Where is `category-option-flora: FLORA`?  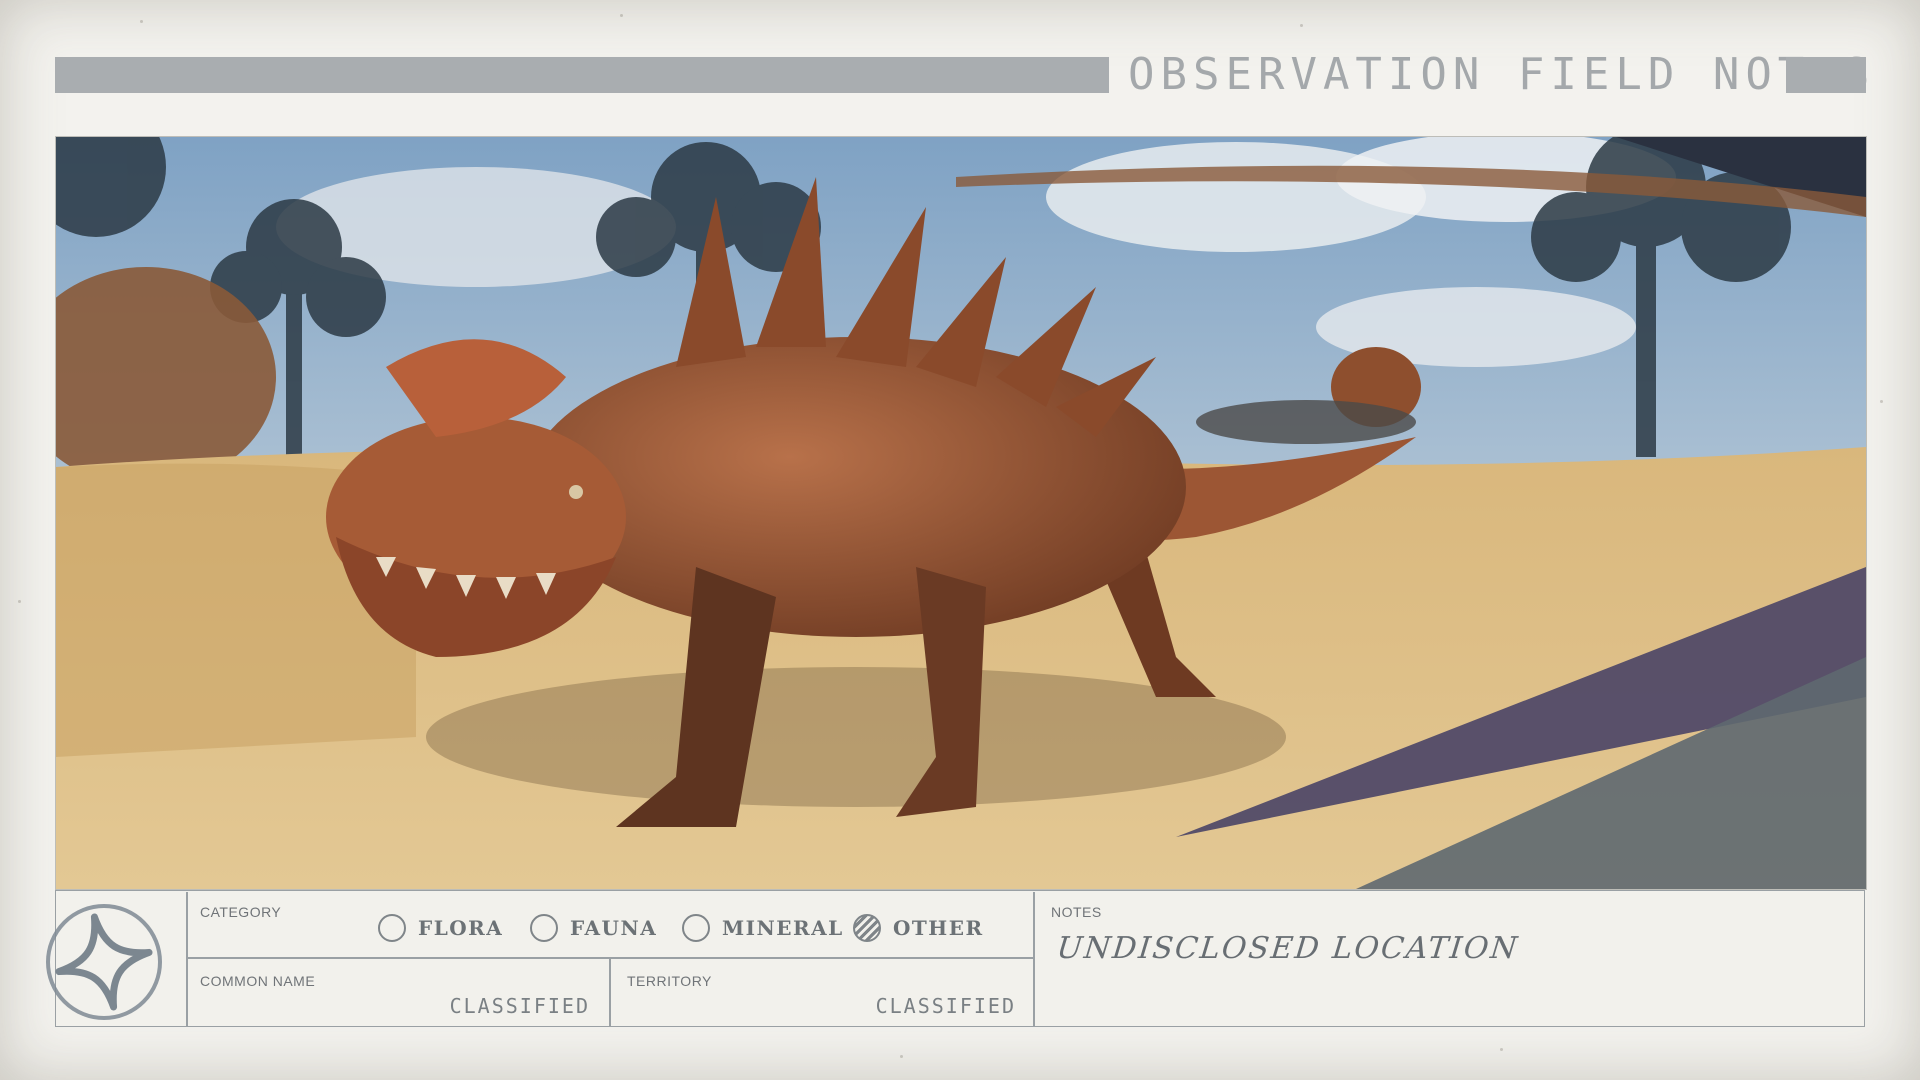 category-option-flora: FLORA is located at coordinates (440, 928).